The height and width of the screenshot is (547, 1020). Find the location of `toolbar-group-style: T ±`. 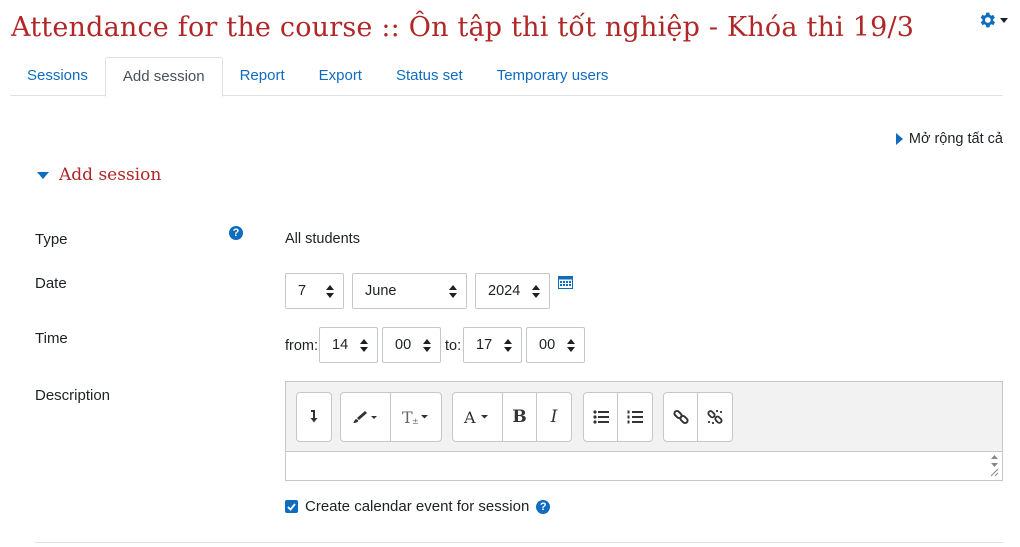

toolbar-group-style: T ± is located at coordinates (391, 417).